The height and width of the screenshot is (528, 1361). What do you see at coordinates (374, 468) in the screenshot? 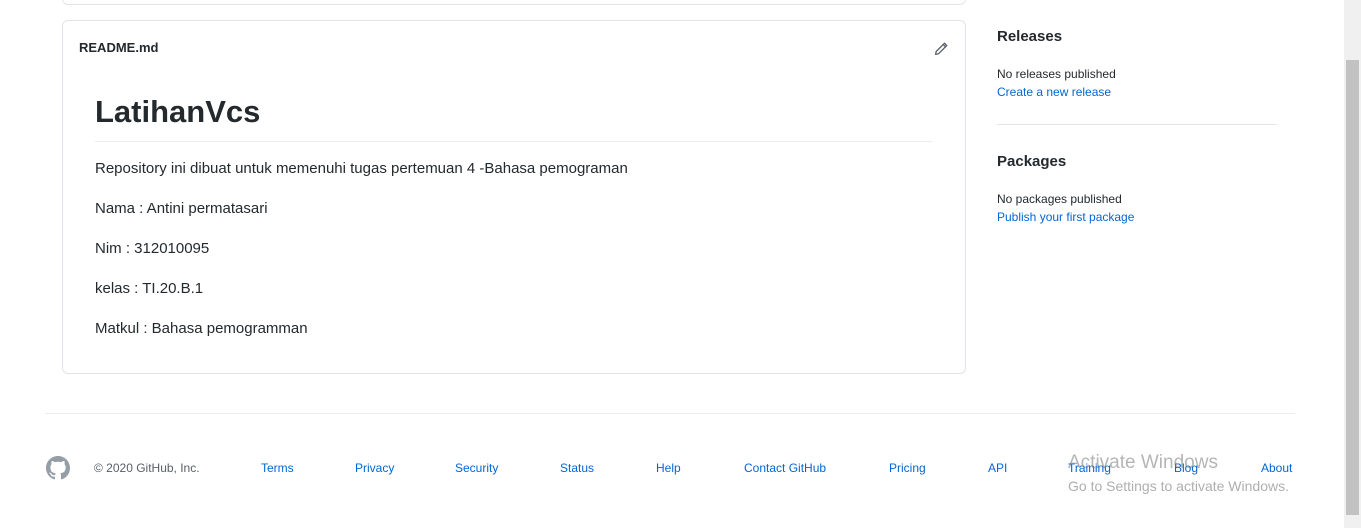
I see `footer-link-privacy: Privacy` at bounding box center [374, 468].